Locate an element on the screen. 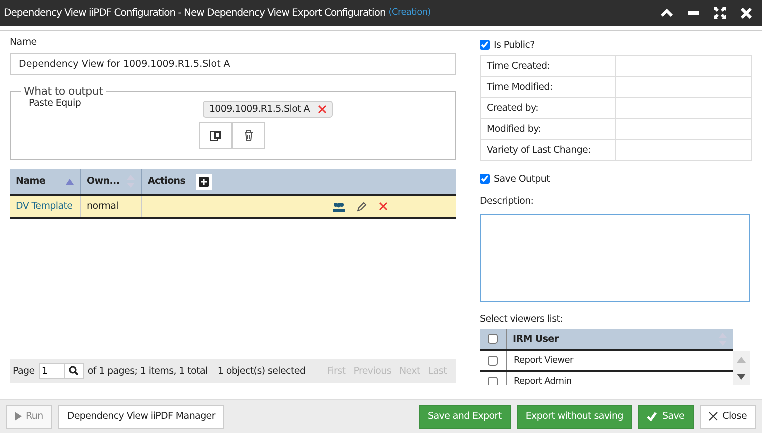  scroll-down-icon is located at coordinates (741, 377).